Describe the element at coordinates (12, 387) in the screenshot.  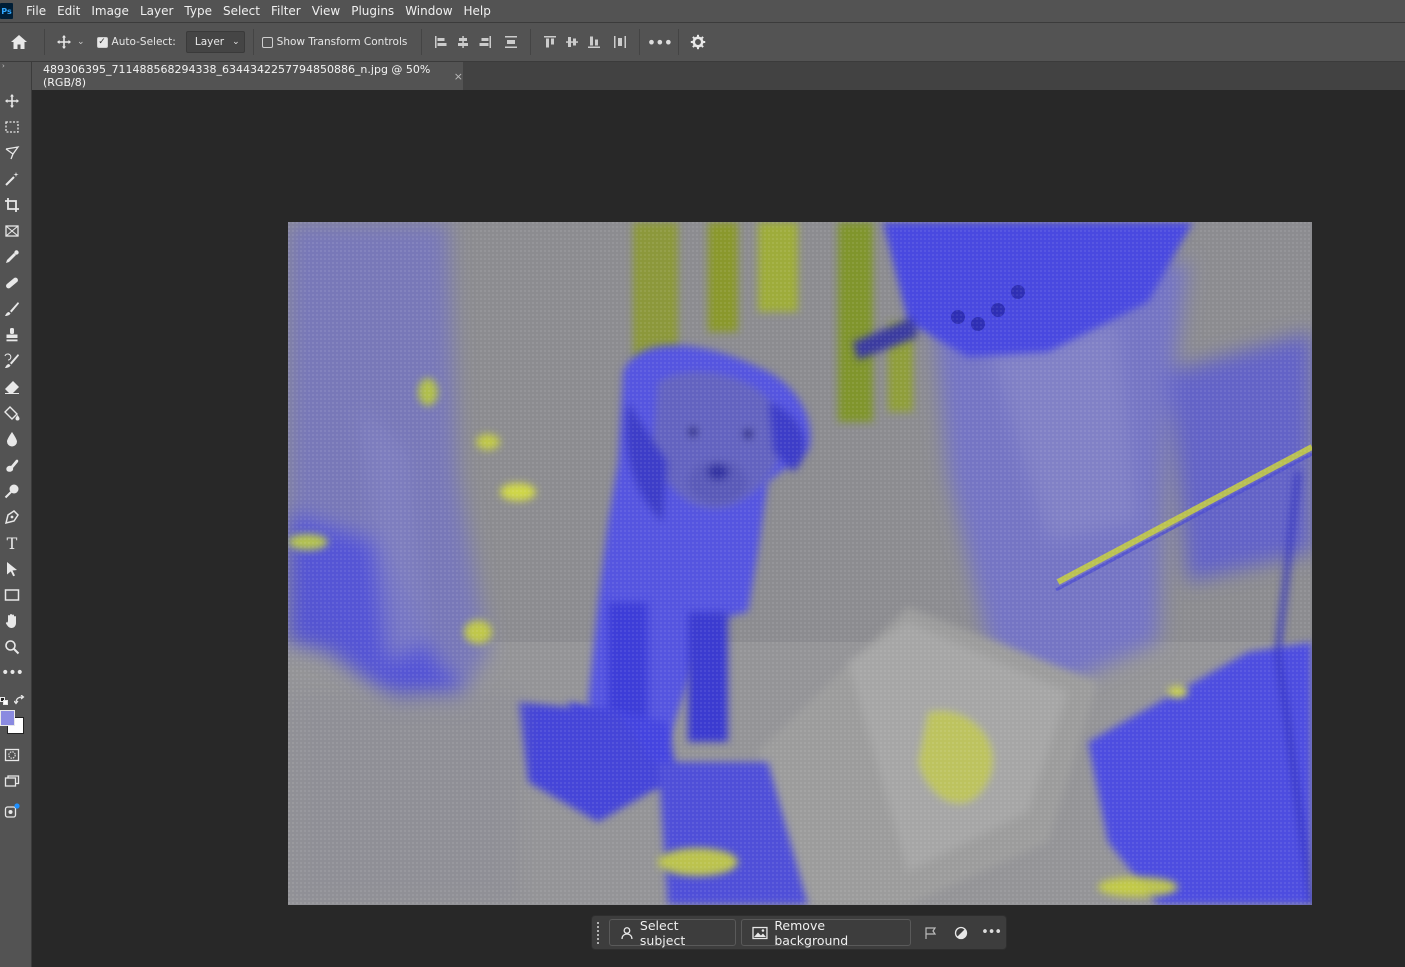
I see `eraser-tool-icon` at that location.